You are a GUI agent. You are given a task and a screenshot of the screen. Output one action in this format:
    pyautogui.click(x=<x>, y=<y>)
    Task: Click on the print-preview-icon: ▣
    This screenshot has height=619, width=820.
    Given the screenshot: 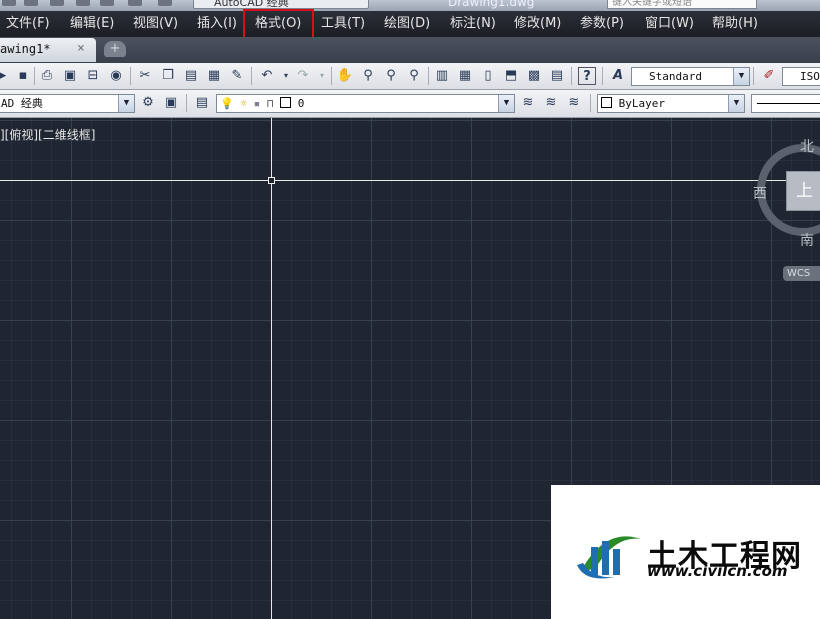 What is the action you would take?
    pyautogui.click(x=70, y=76)
    